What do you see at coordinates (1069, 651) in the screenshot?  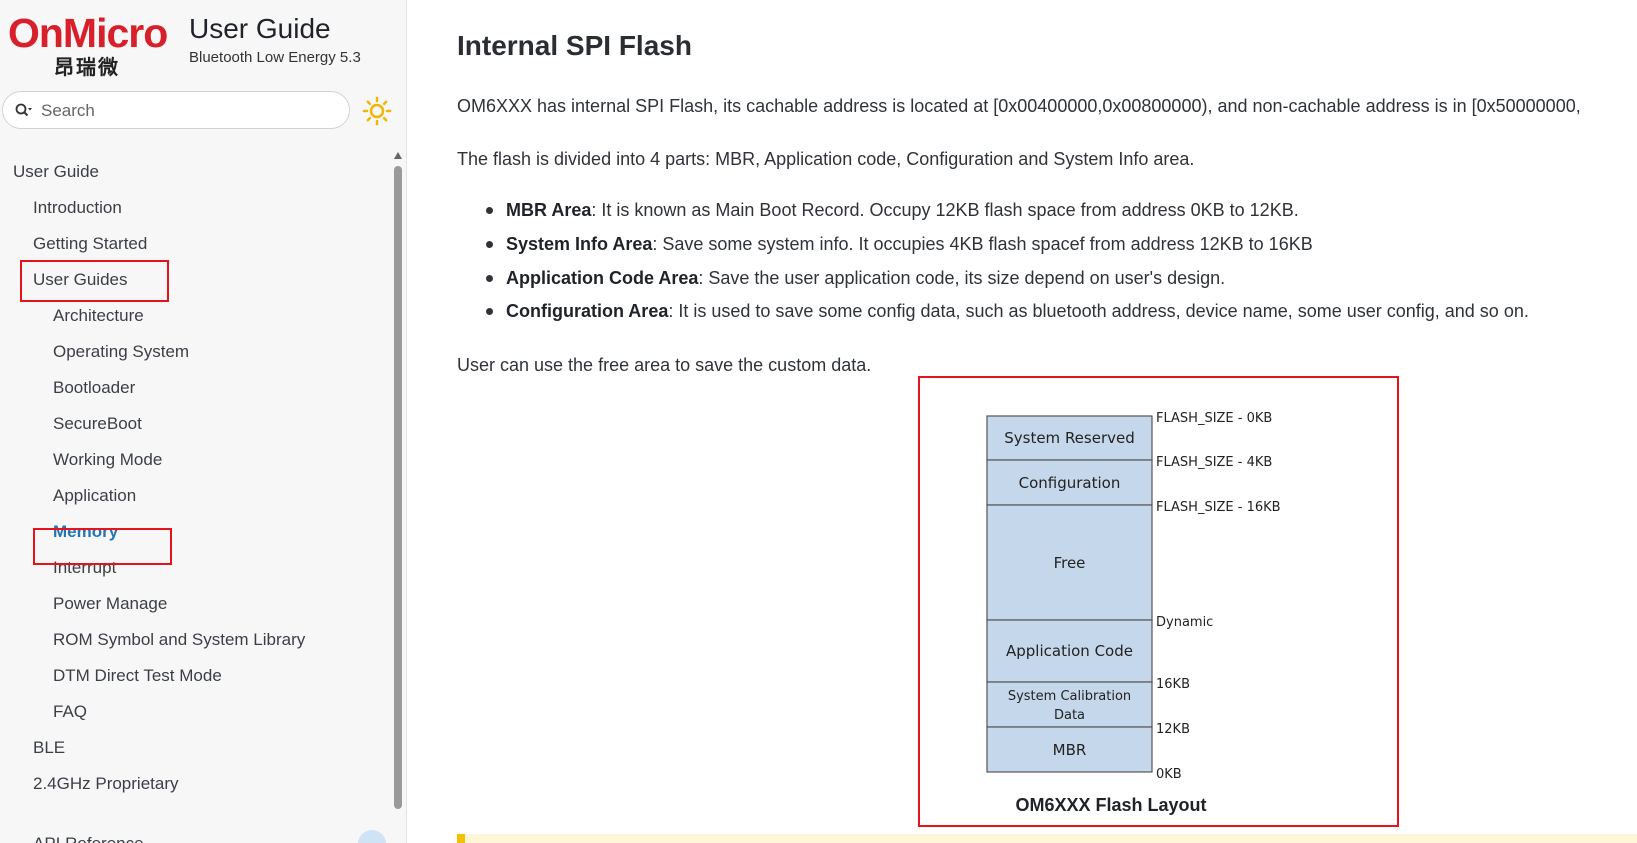 I see `block-label: Application Code` at bounding box center [1069, 651].